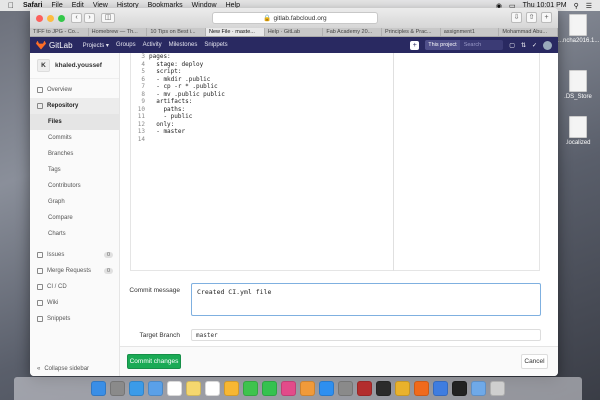  What do you see at coordinates (335, 72) in the screenshot?
I see `code-line: 5 script:` at bounding box center [335, 72].